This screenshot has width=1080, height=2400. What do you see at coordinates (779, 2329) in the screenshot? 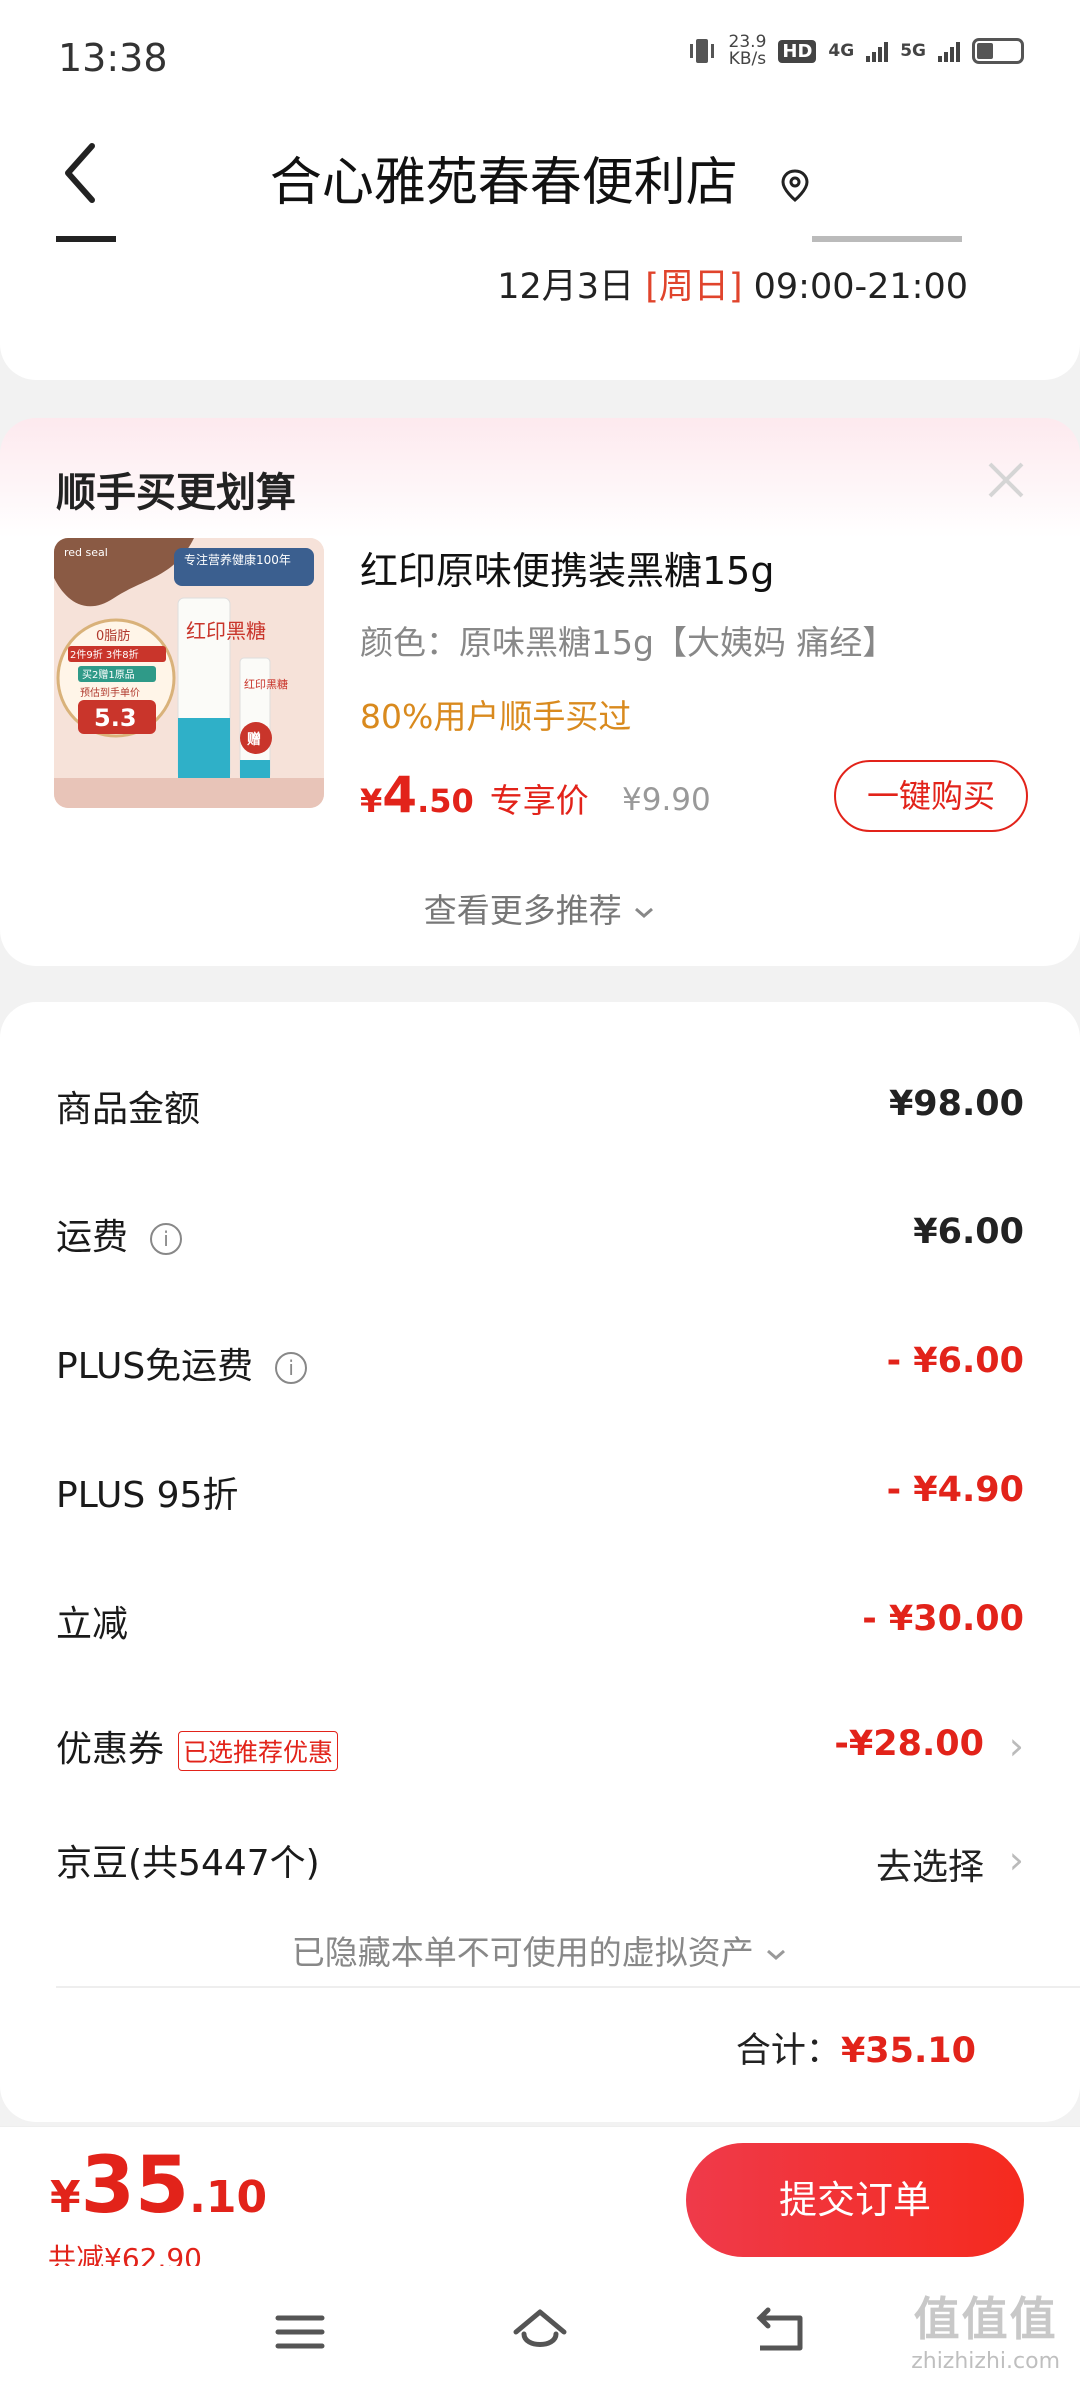
I see `back-icon` at bounding box center [779, 2329].